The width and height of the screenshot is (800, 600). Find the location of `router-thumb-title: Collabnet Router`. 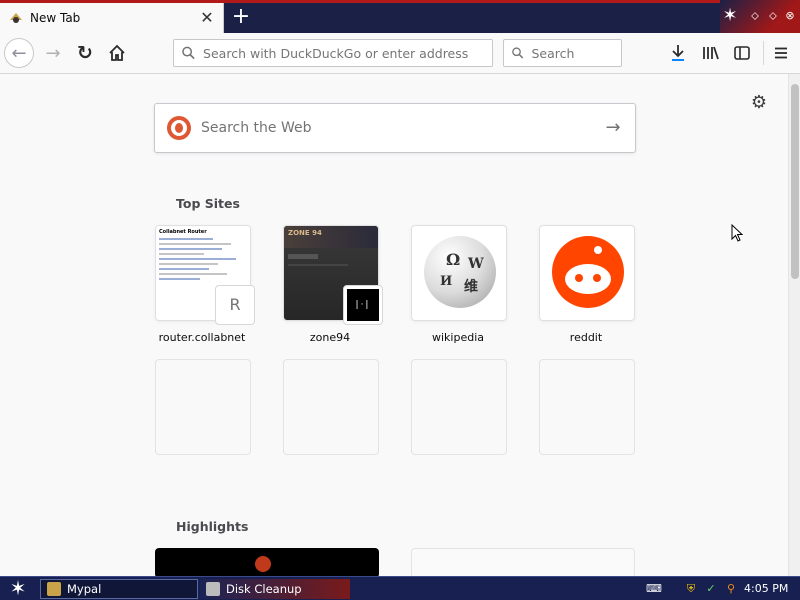

router-thumb-title: Collabnet Router is located at coordinates (183, 232).